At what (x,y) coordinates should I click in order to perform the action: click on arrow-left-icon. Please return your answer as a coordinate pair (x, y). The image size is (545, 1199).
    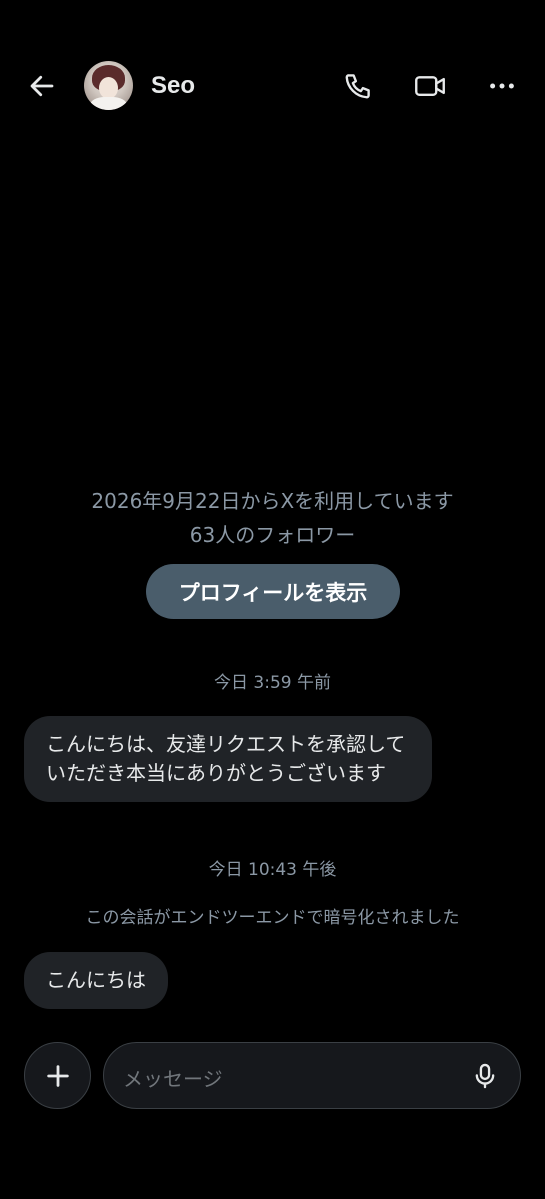
    Looking at the image, I should click on (42, 86).